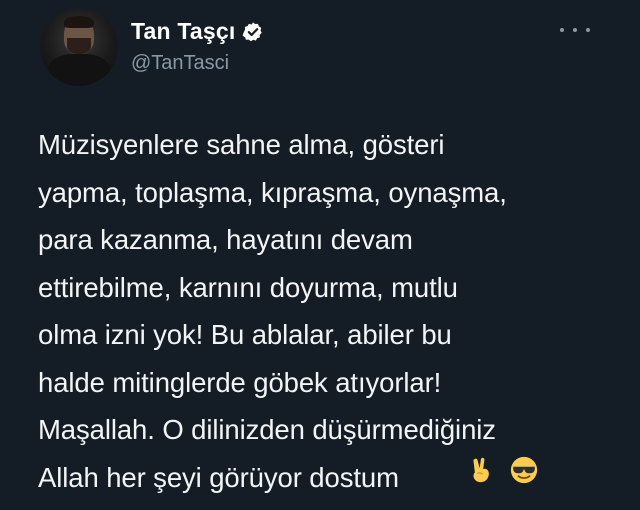  What do you see at coordinates (183, 31) in the screenshot?
I see `author-display-name: Tan Taşçı` at bounding box center [183, 31].